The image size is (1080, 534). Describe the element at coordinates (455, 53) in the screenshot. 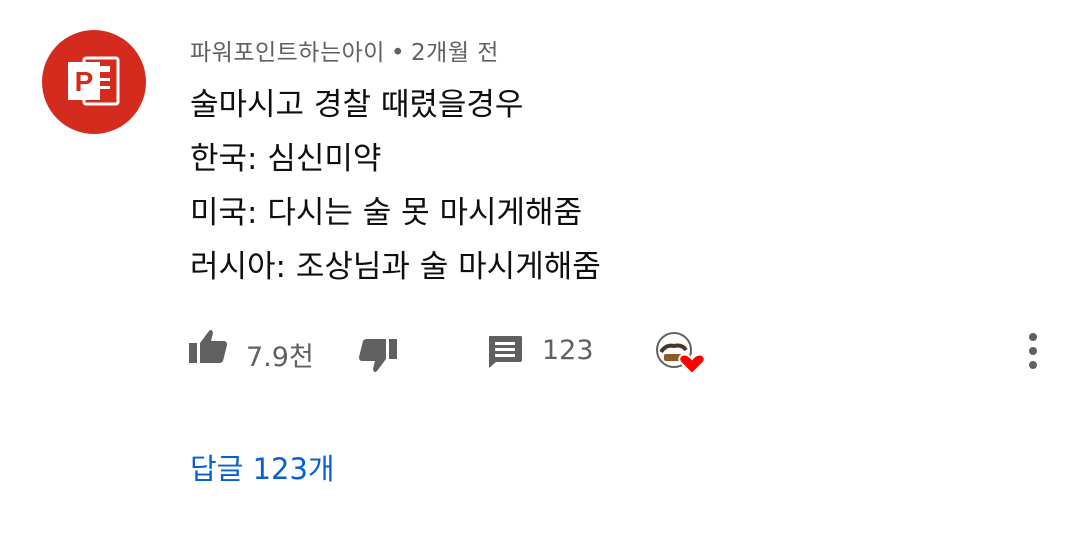

I see `comment-time: 2개월 전` at that location.